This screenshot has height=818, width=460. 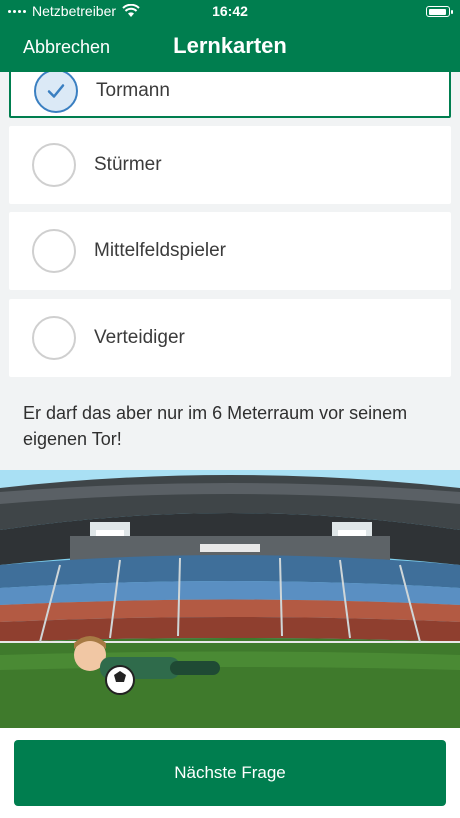 I want to click on next-question-button: Nächste Frage, so click(x=230, y=773).